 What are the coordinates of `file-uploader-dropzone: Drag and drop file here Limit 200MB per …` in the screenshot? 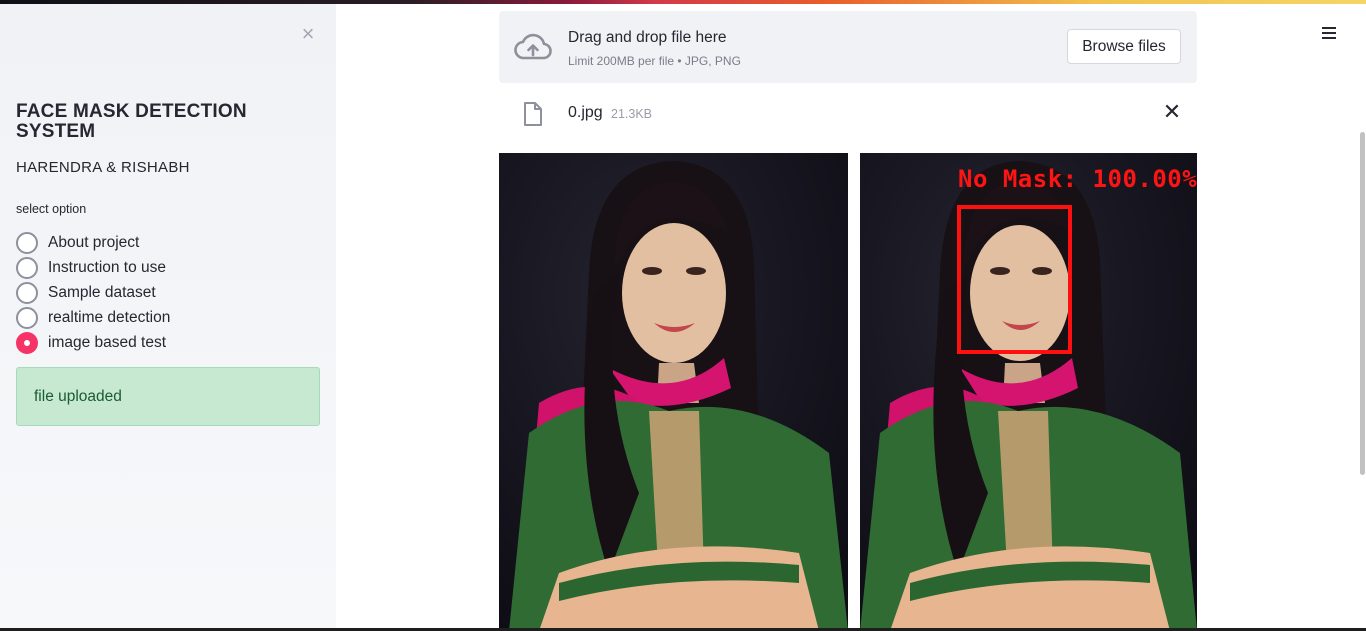 It's located at (848, 47).